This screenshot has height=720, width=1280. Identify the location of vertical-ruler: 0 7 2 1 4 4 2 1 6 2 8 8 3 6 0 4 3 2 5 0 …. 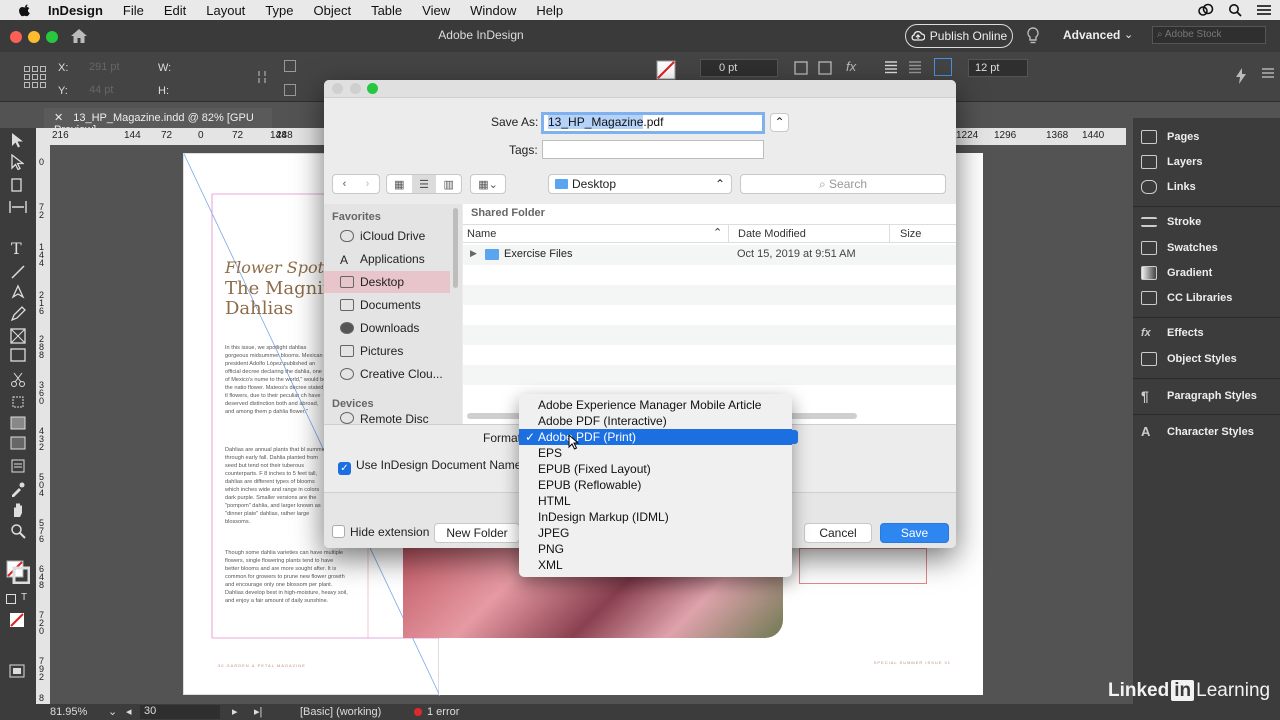
(43, 425).